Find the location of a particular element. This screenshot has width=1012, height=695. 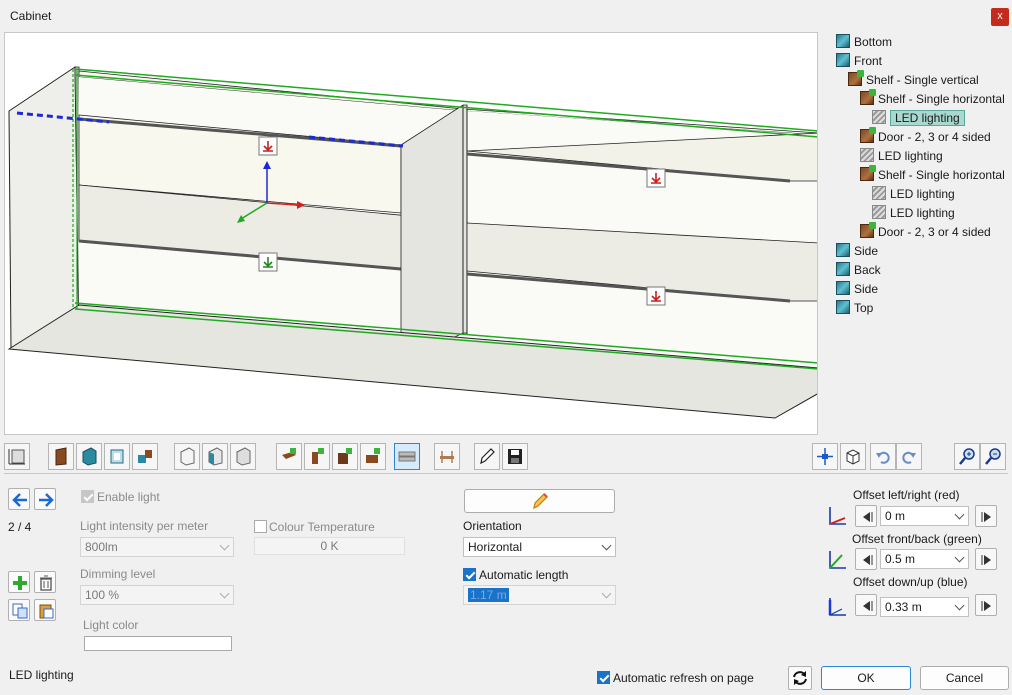

step-left-icon is located at coordinates (868, 560).